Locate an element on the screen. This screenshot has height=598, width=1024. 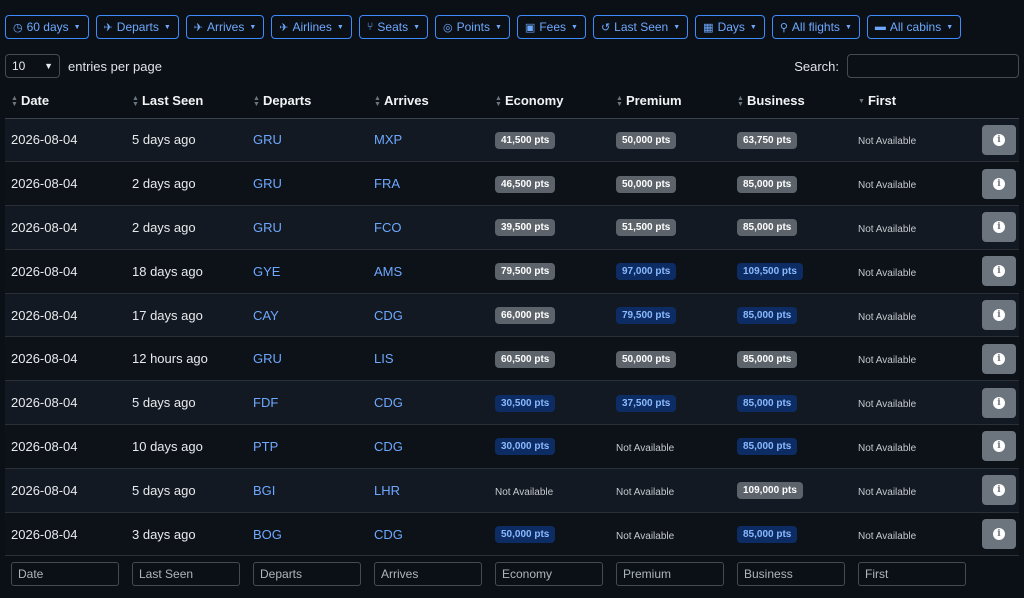
departs-link: BGI is located at coordinates (307, 490).